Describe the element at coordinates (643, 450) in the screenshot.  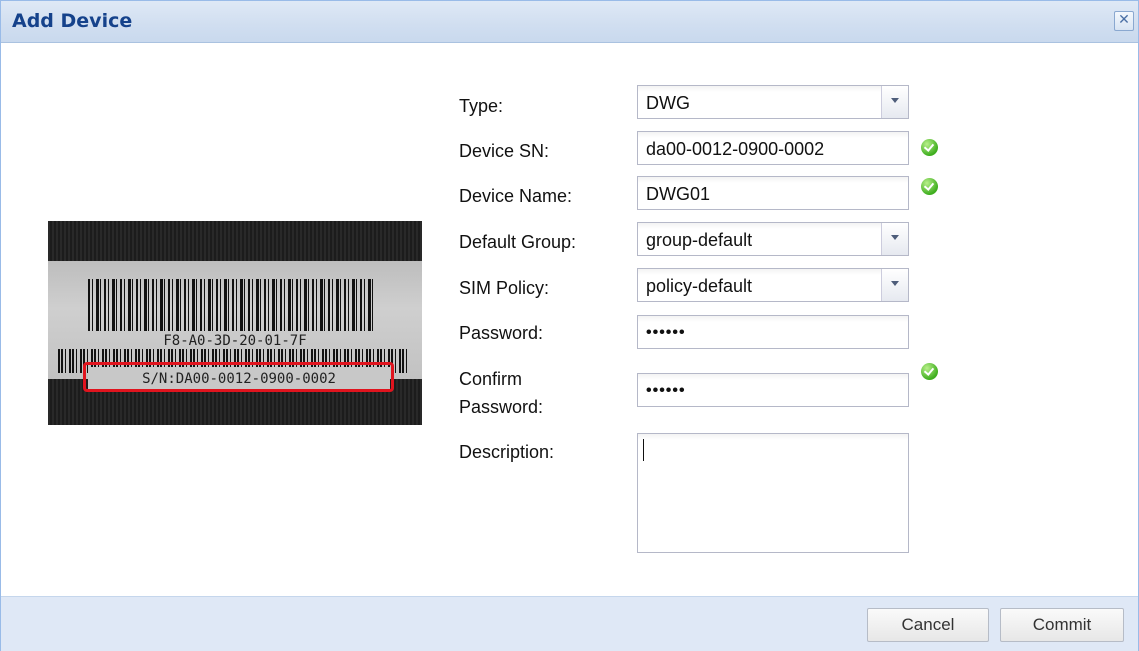
I see `text-cursor` at that location.